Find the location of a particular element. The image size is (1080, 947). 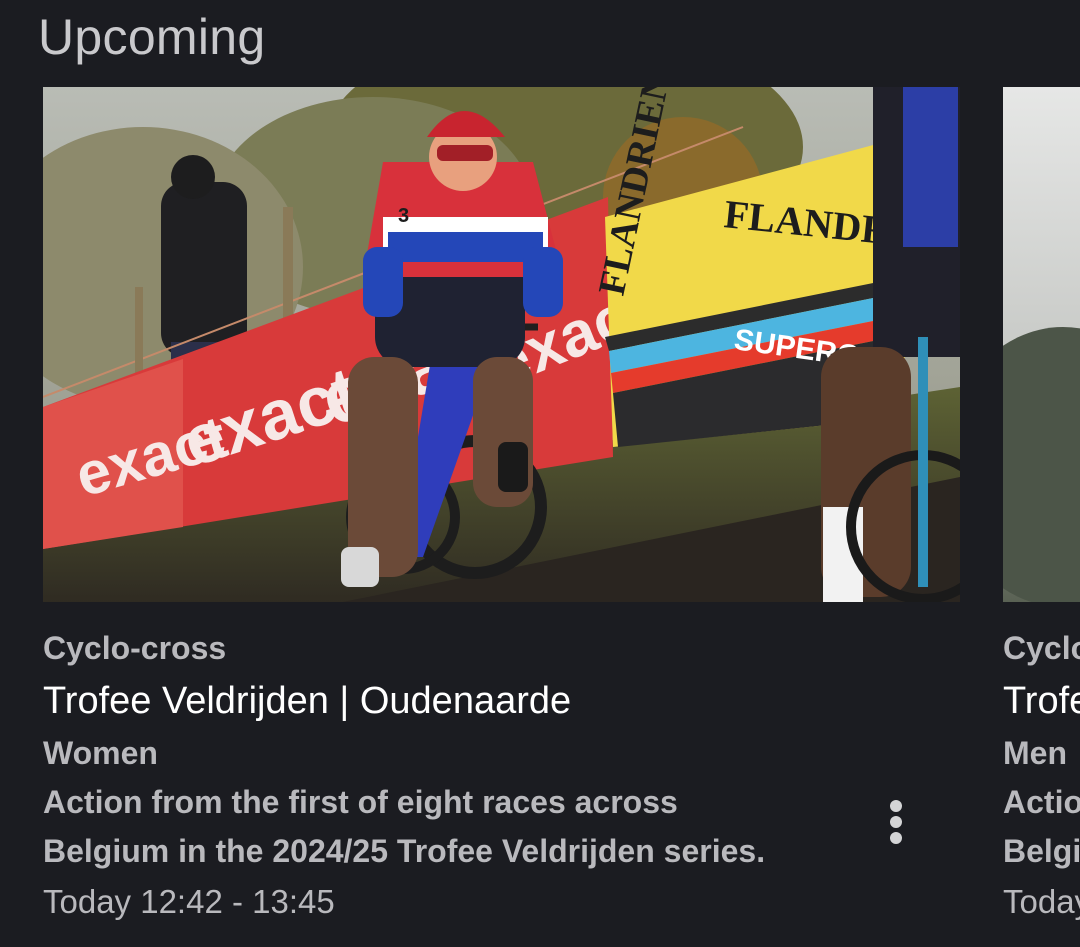

event-category: Men is located at coordinates (1035, 753).